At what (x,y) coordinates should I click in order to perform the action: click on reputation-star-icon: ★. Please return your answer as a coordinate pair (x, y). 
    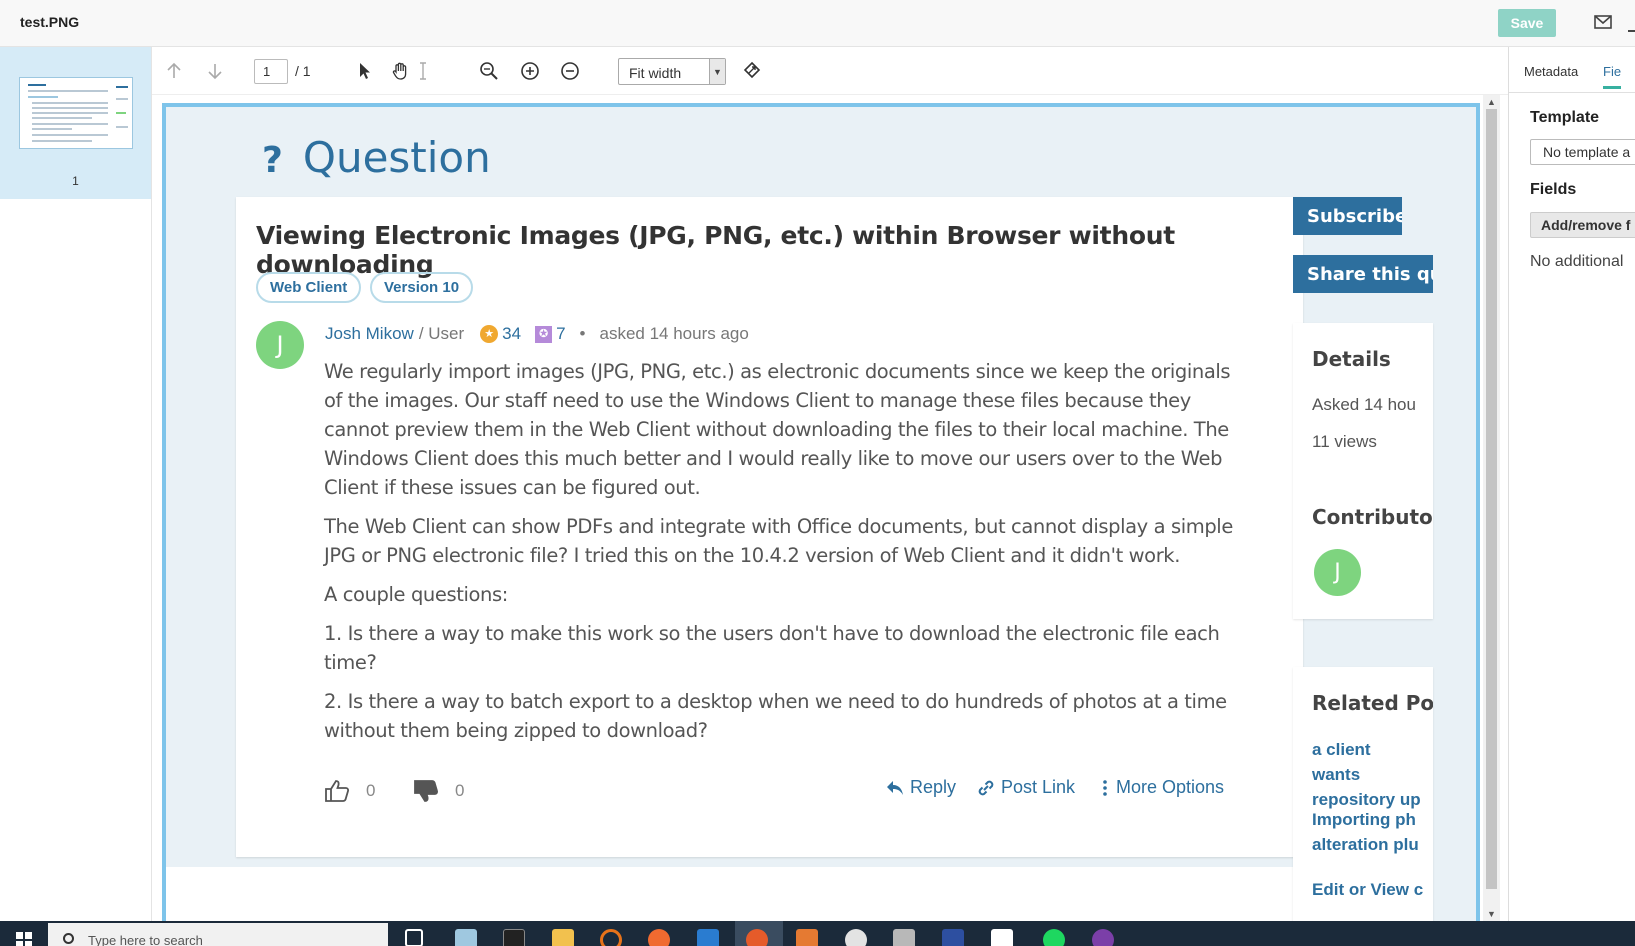
    Looking at the image, I should click on (489, 334).